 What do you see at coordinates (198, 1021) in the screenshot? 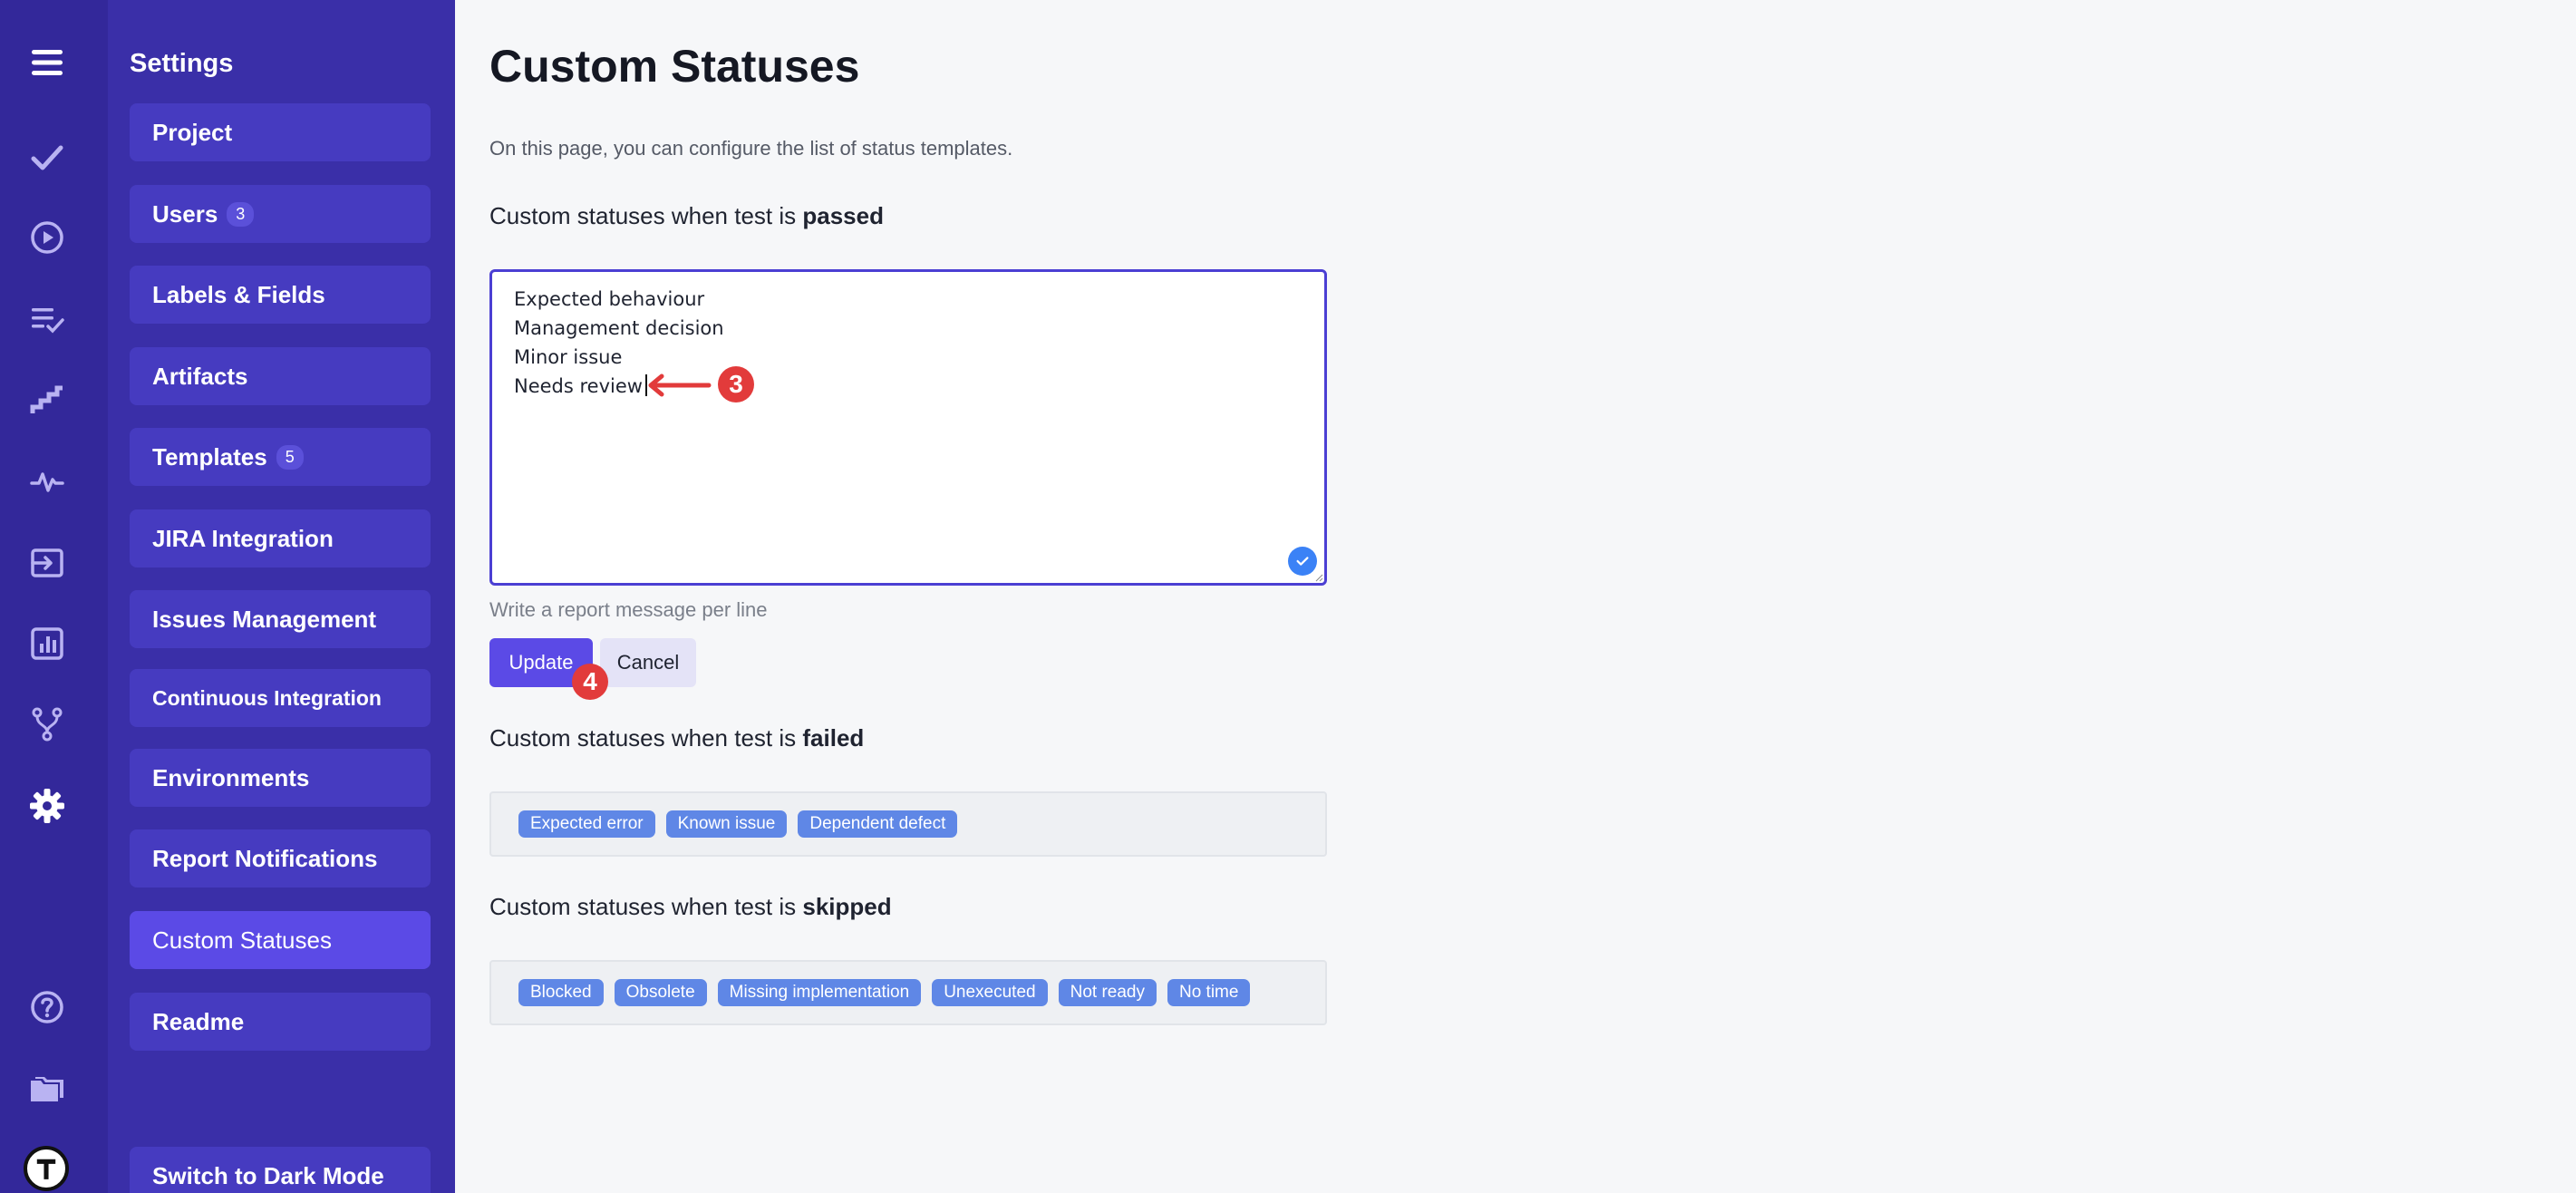
I see `sidebar-item-label: Readme` at bounding box center [198, 1021].